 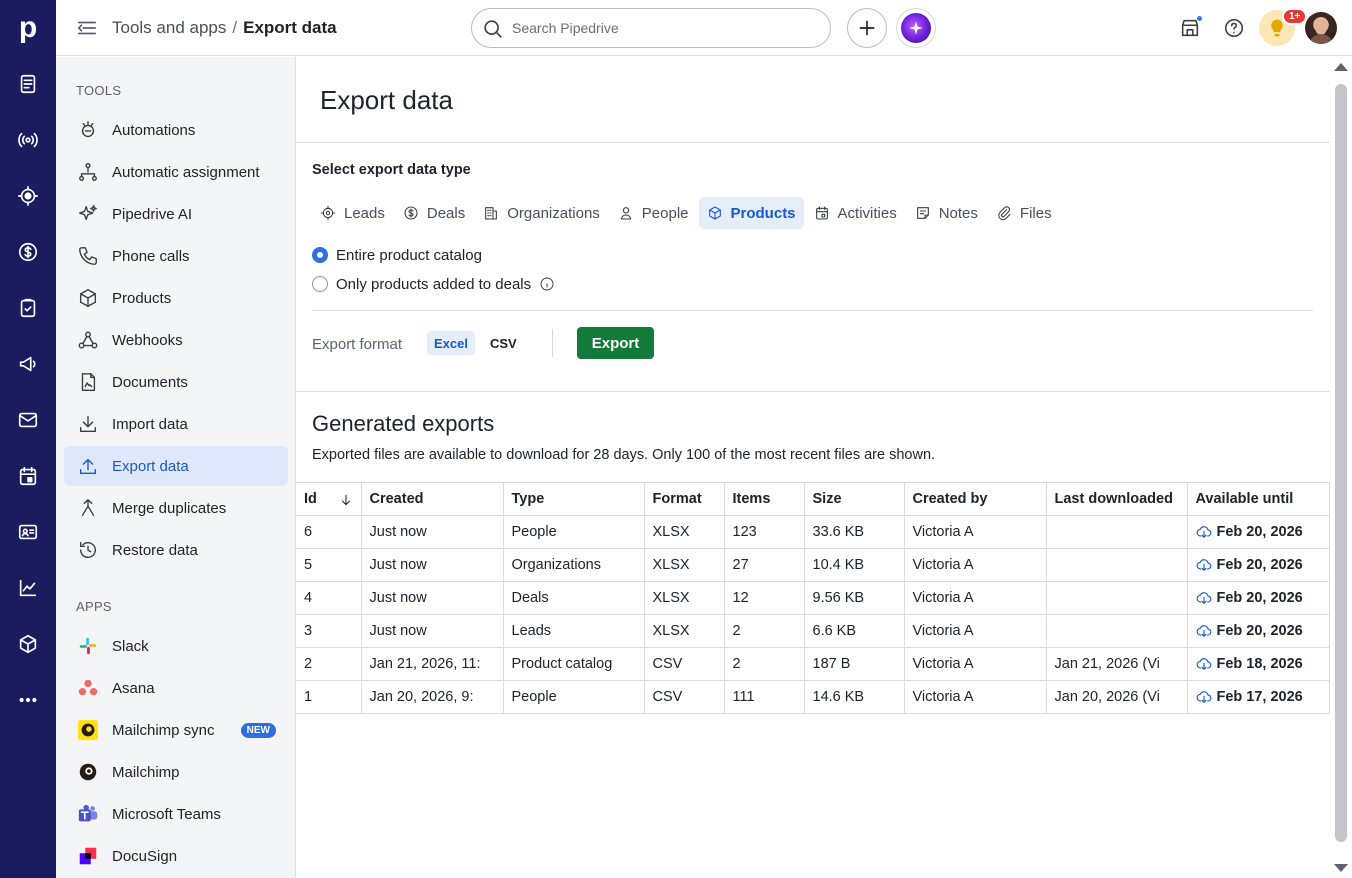 What do you see at coordinates (1190, 28) in the screenshot?
I see `marketplace-icon` at bounding box center [1190, 28].